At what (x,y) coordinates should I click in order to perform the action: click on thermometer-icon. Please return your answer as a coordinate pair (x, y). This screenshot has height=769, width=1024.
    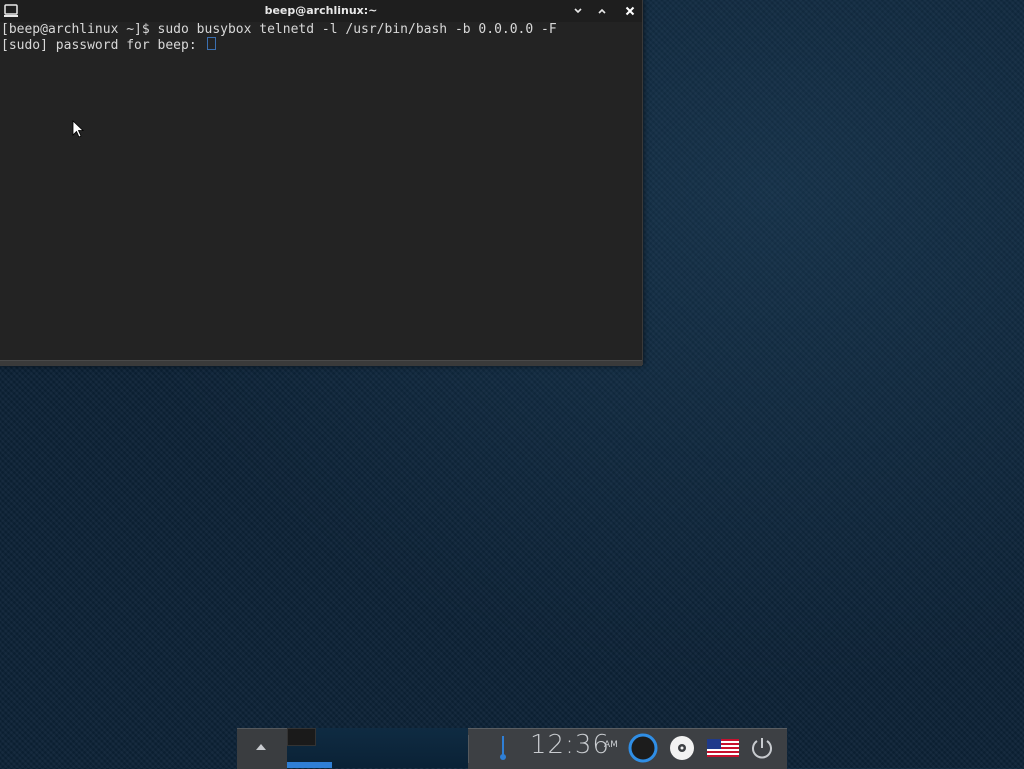
    Looking at the image, I should click on (503, 748).